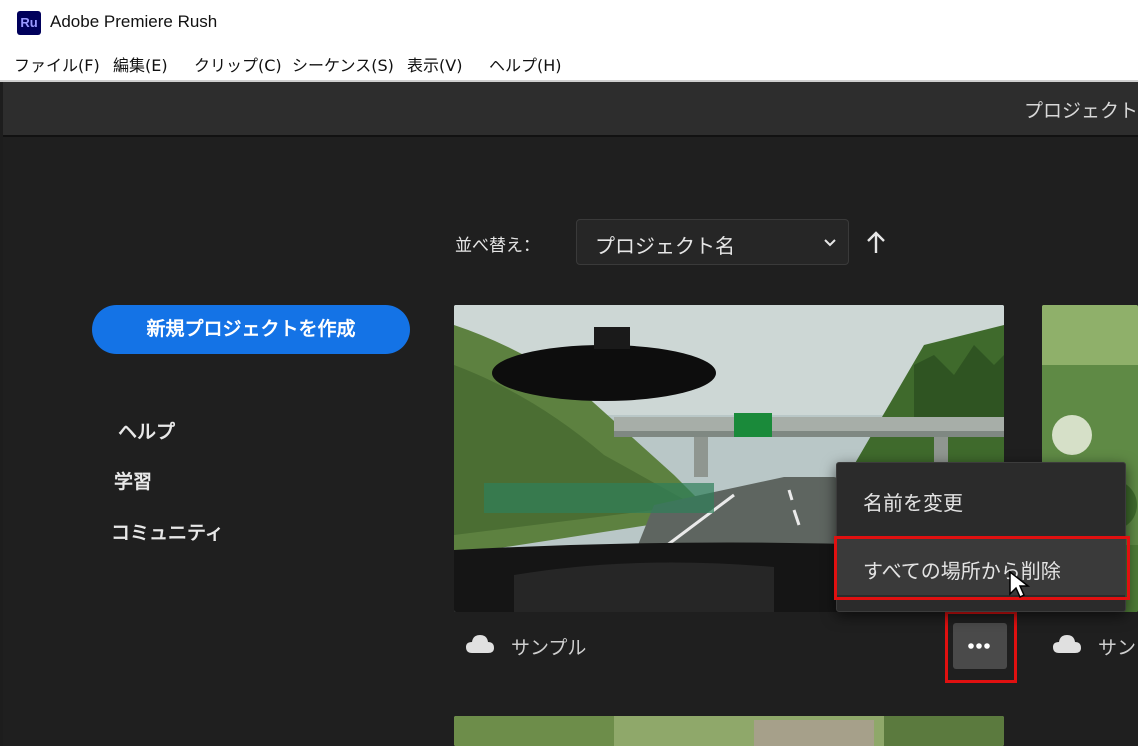 This screenshot has width=1138, height=746. I want to click on menu-file: ファイル(F), so click(57, 64).